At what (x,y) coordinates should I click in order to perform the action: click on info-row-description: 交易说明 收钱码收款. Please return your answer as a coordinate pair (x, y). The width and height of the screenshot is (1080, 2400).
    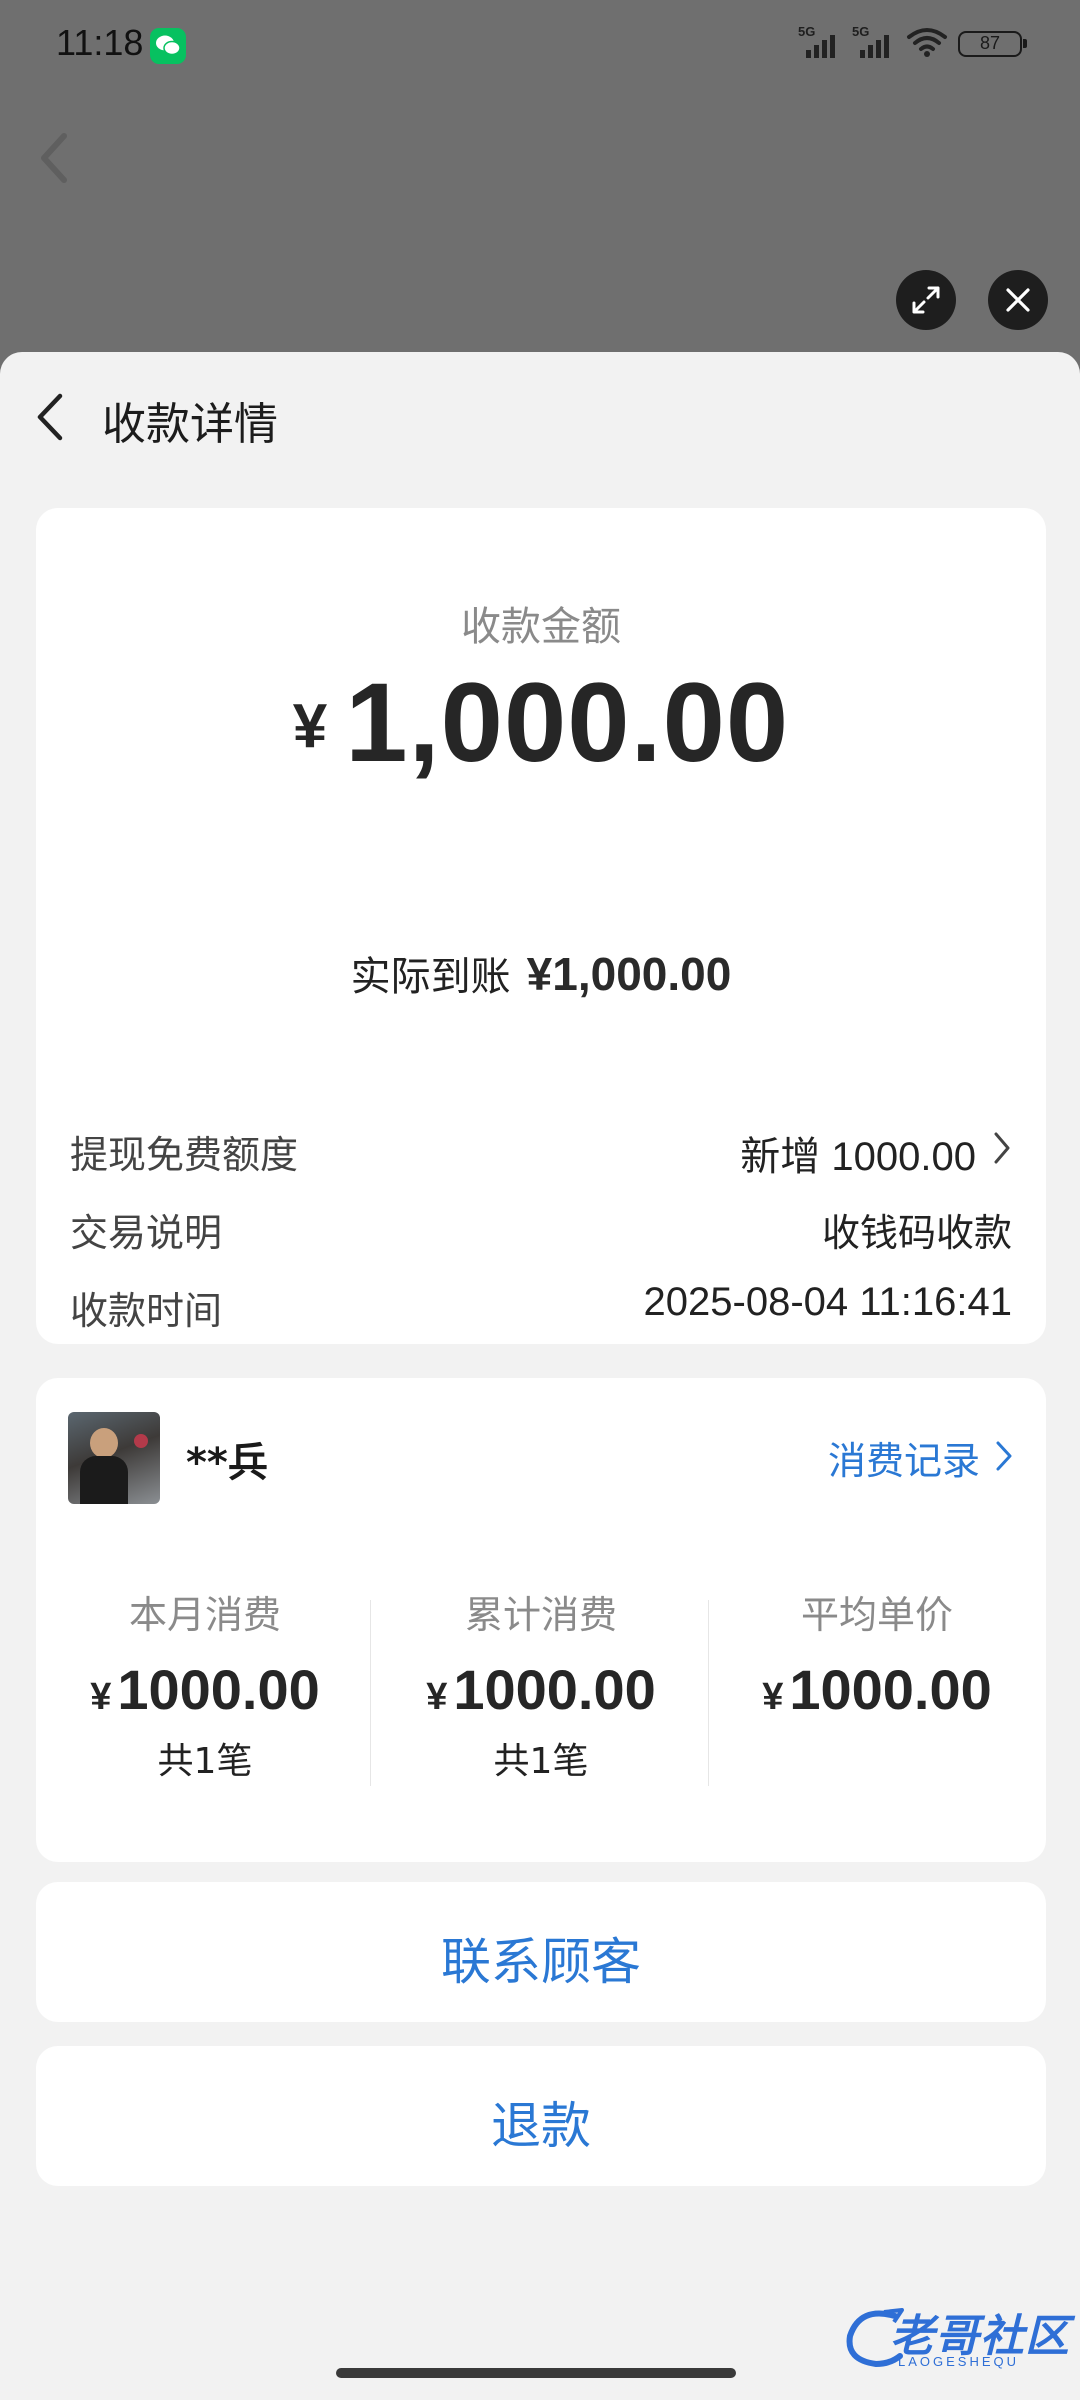
    Looking at the image, I should click on (541, 1232).